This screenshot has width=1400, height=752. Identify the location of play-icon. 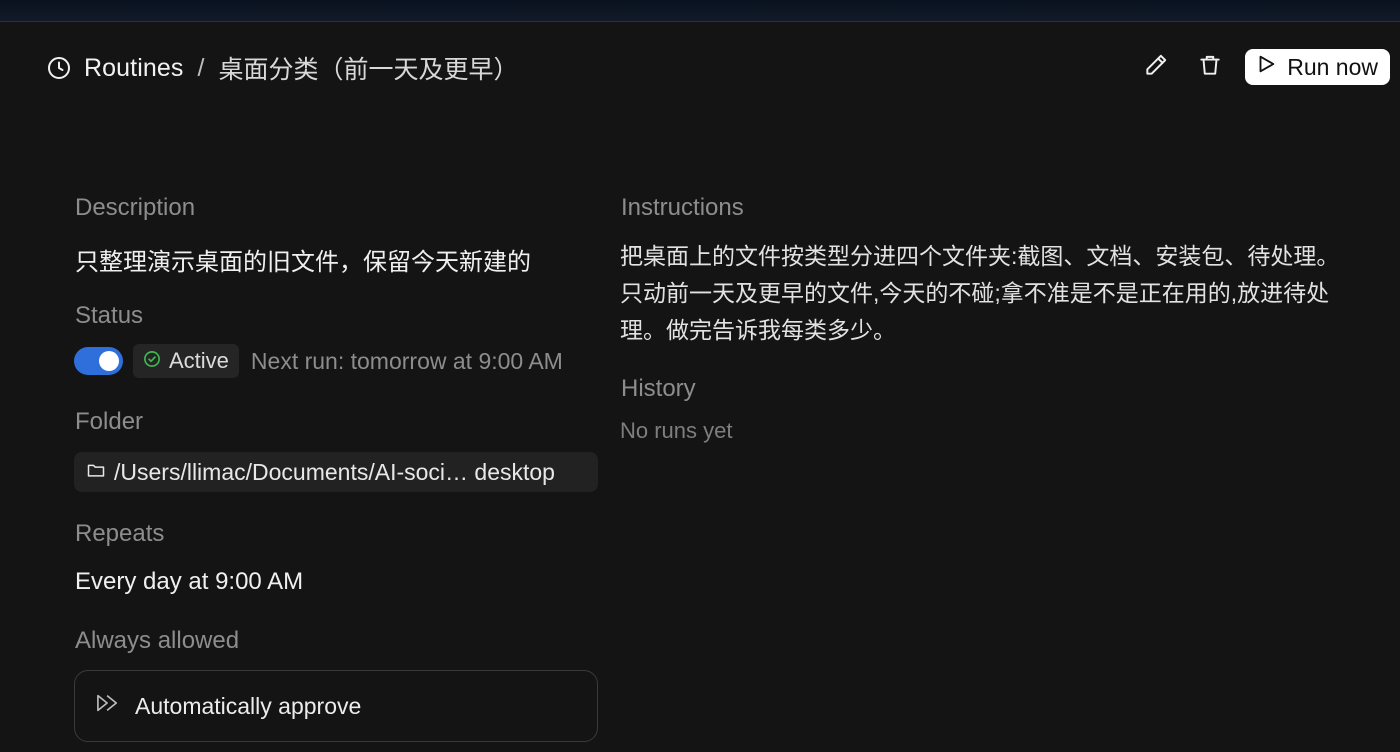
(1266, 67).